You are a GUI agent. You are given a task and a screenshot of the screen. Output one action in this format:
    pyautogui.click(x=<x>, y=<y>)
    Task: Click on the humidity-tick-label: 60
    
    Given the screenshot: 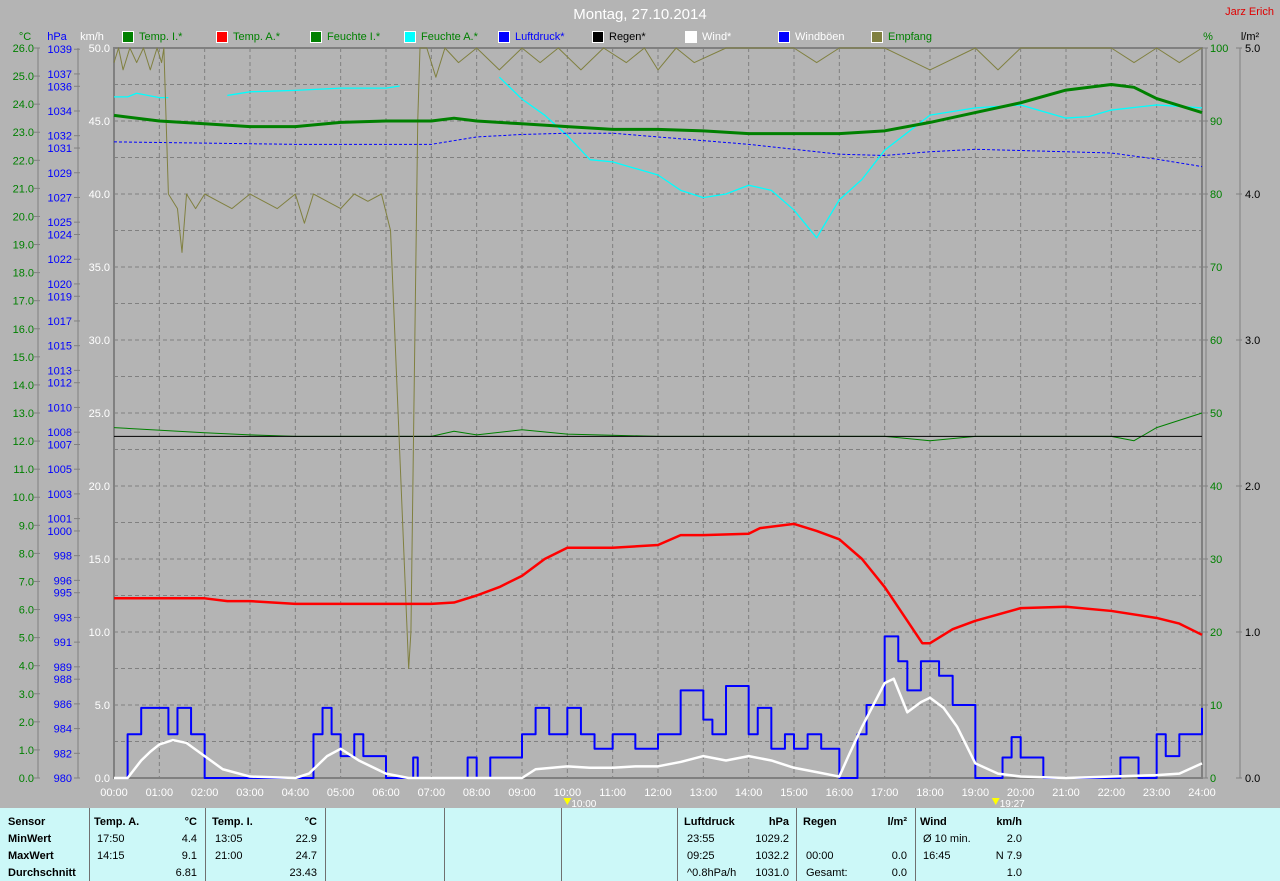 What is the action you would take?
    pyautogui.click(x=1216, y=341)
    